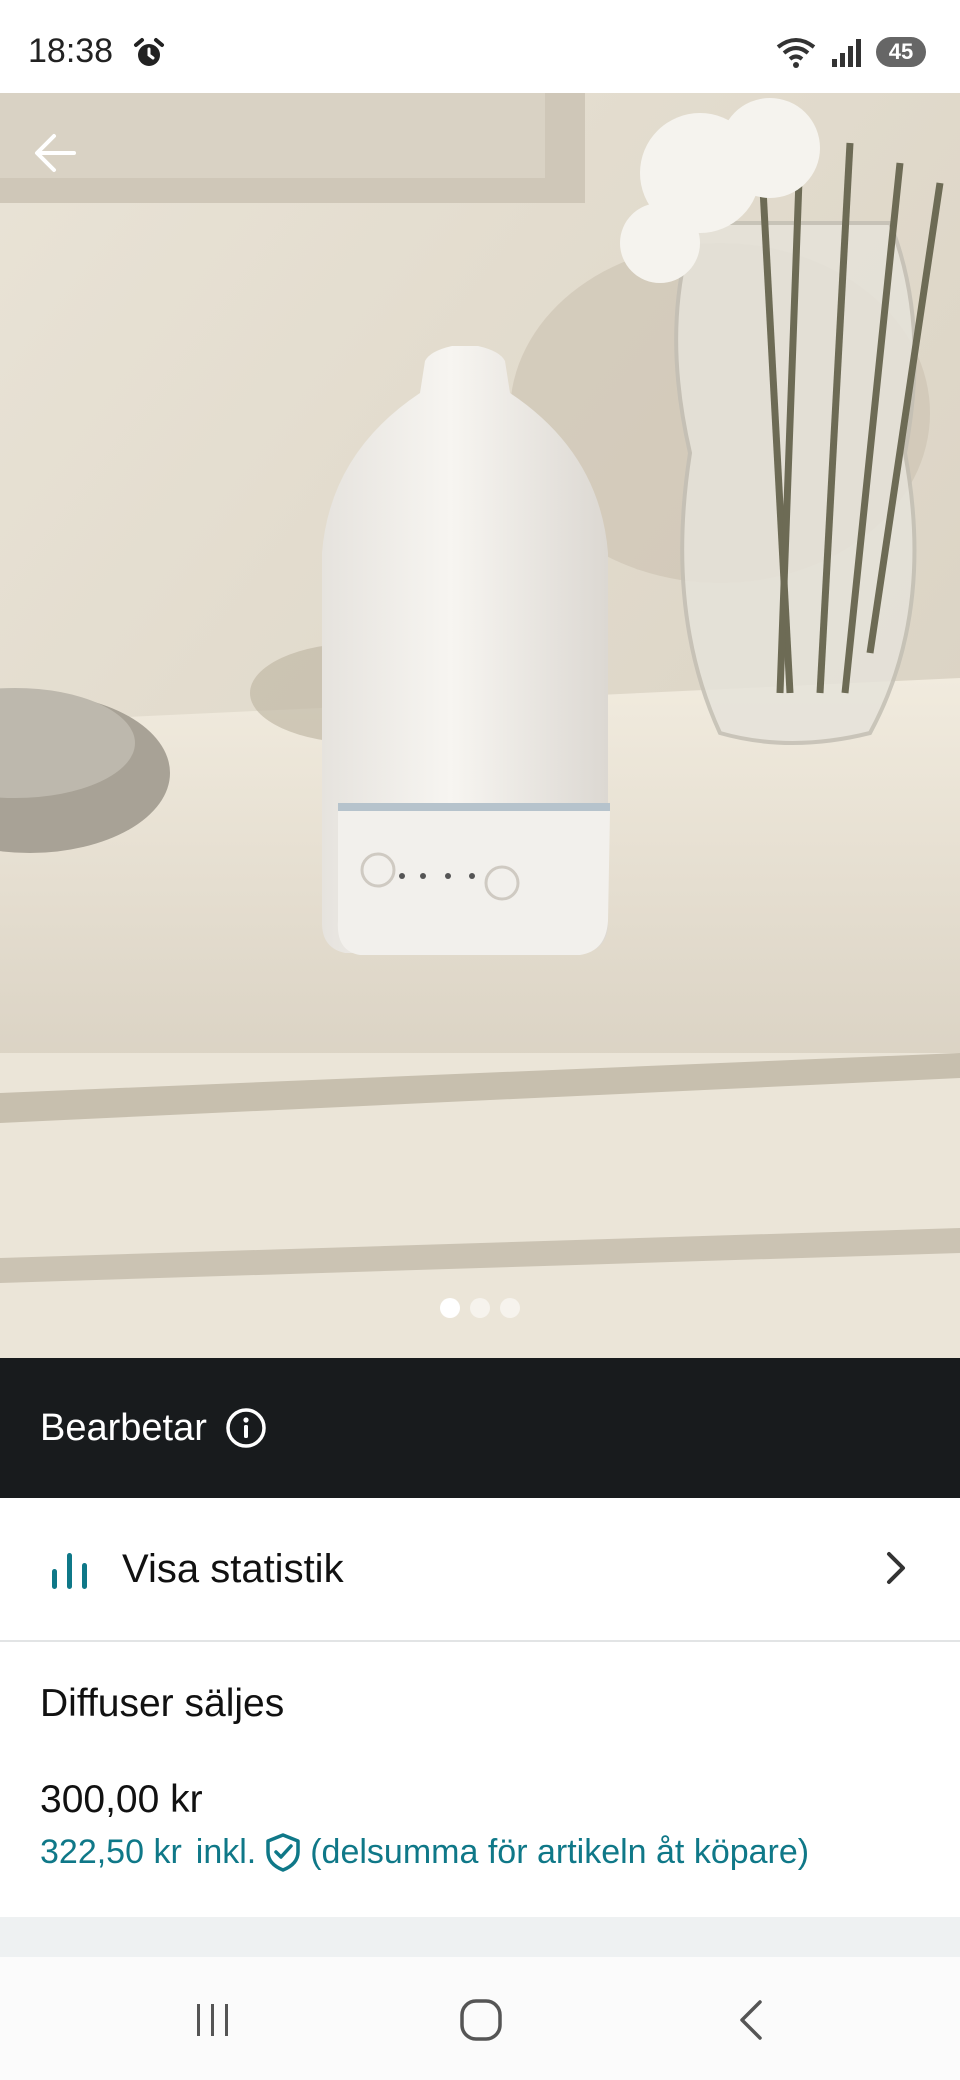 Image resolution: width=960 pixels, height=2080 pixels. I want to click on info-circle-icon, so click(246, 1428).